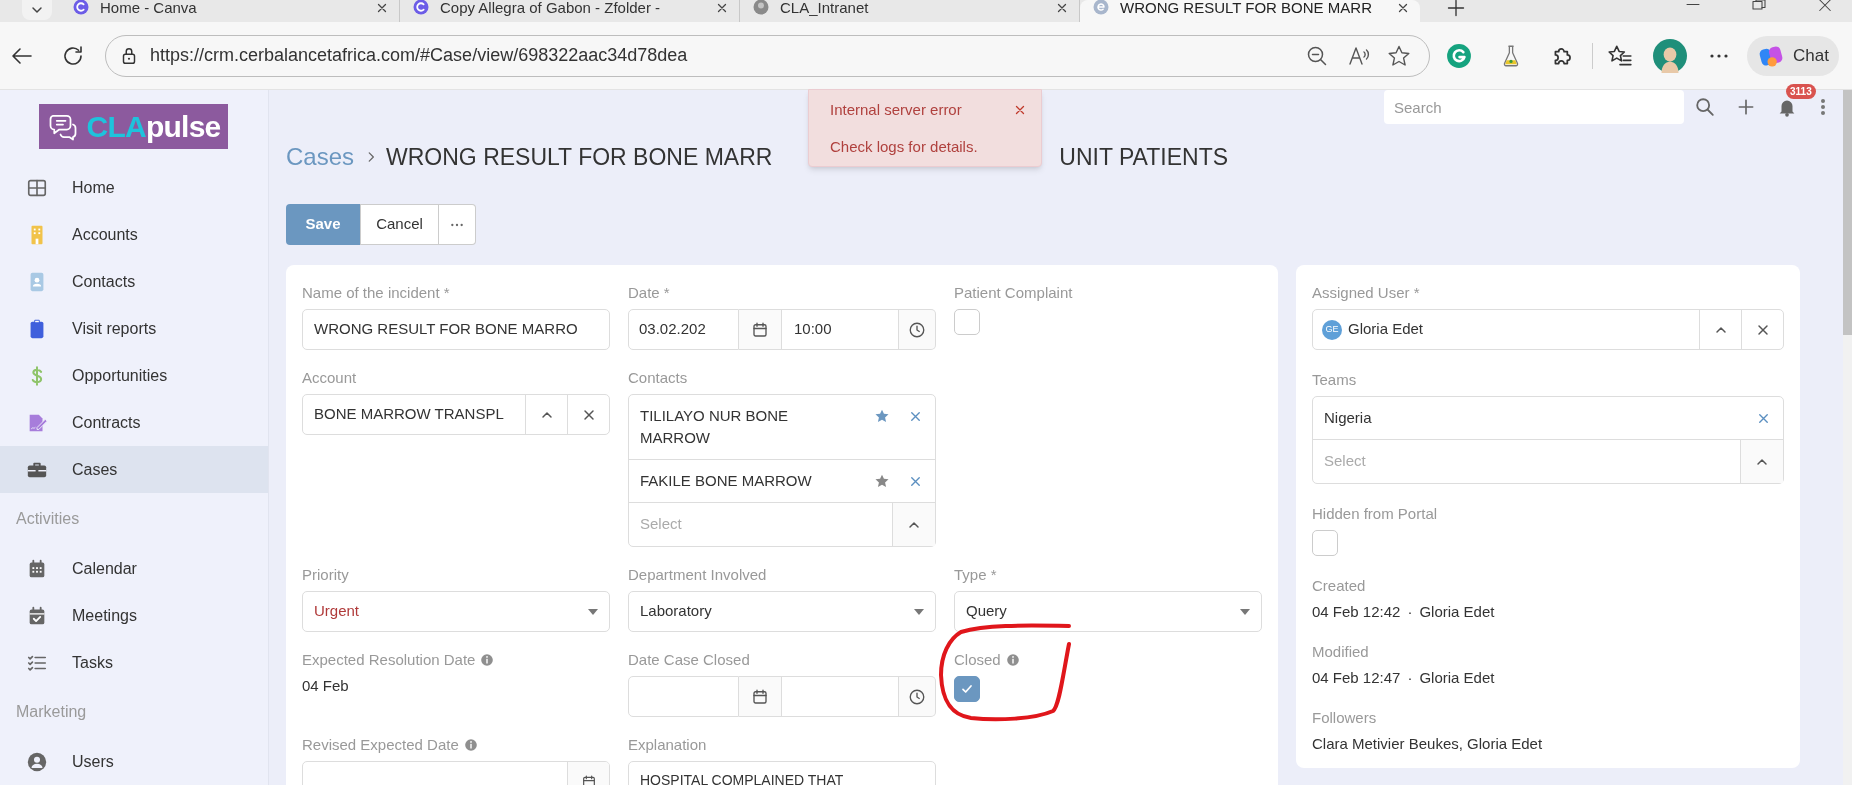  What do you see at coordinates (579, 157) in the screenshot?
I see `page-title: WRONG RESULT FOR BONE MARR` at bounding box center [579, 157].